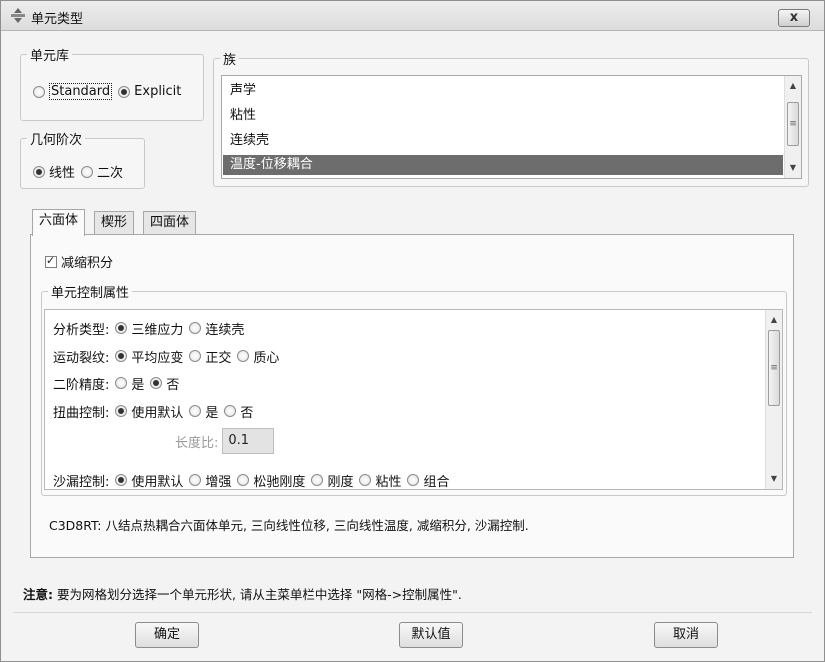 Image resolution: width=825 pixels, height=662 pixels. I want to click on length-ratio-label: 长度比:, so click(197, 443).